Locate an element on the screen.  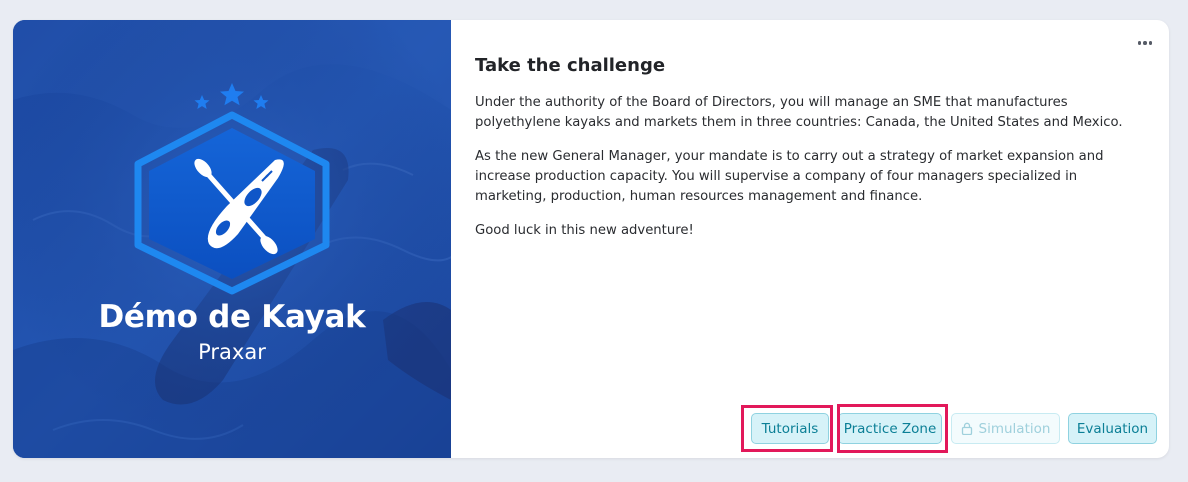
tutorials-button: Tutorials is located at coordinates (790, 428).